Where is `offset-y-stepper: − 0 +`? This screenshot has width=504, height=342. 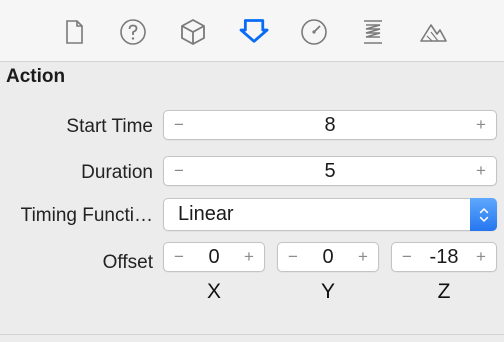
offset-y-stepper: − 0 + is located at coordinates (328, 257).